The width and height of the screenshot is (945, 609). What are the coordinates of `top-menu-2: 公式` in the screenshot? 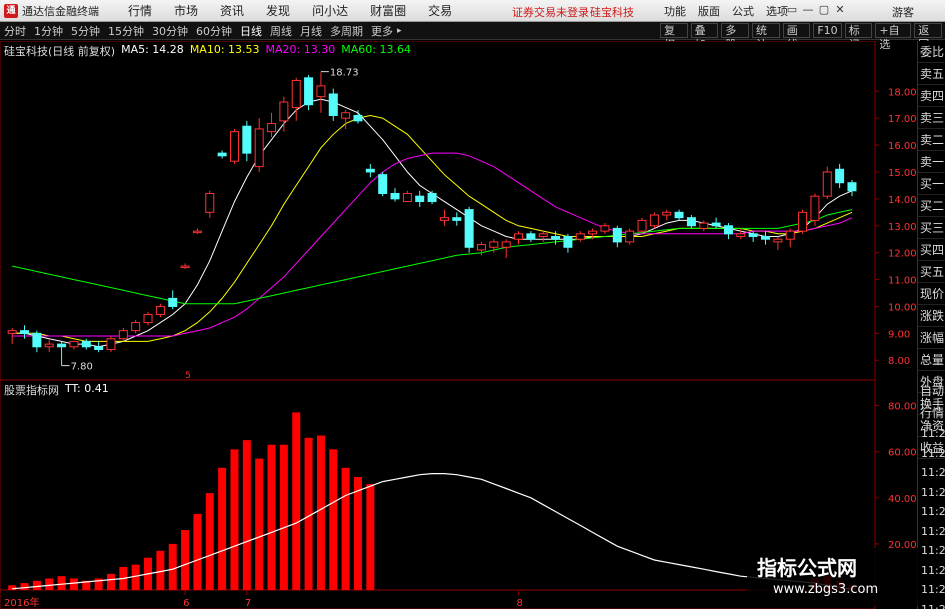 It's located at (743, 11).